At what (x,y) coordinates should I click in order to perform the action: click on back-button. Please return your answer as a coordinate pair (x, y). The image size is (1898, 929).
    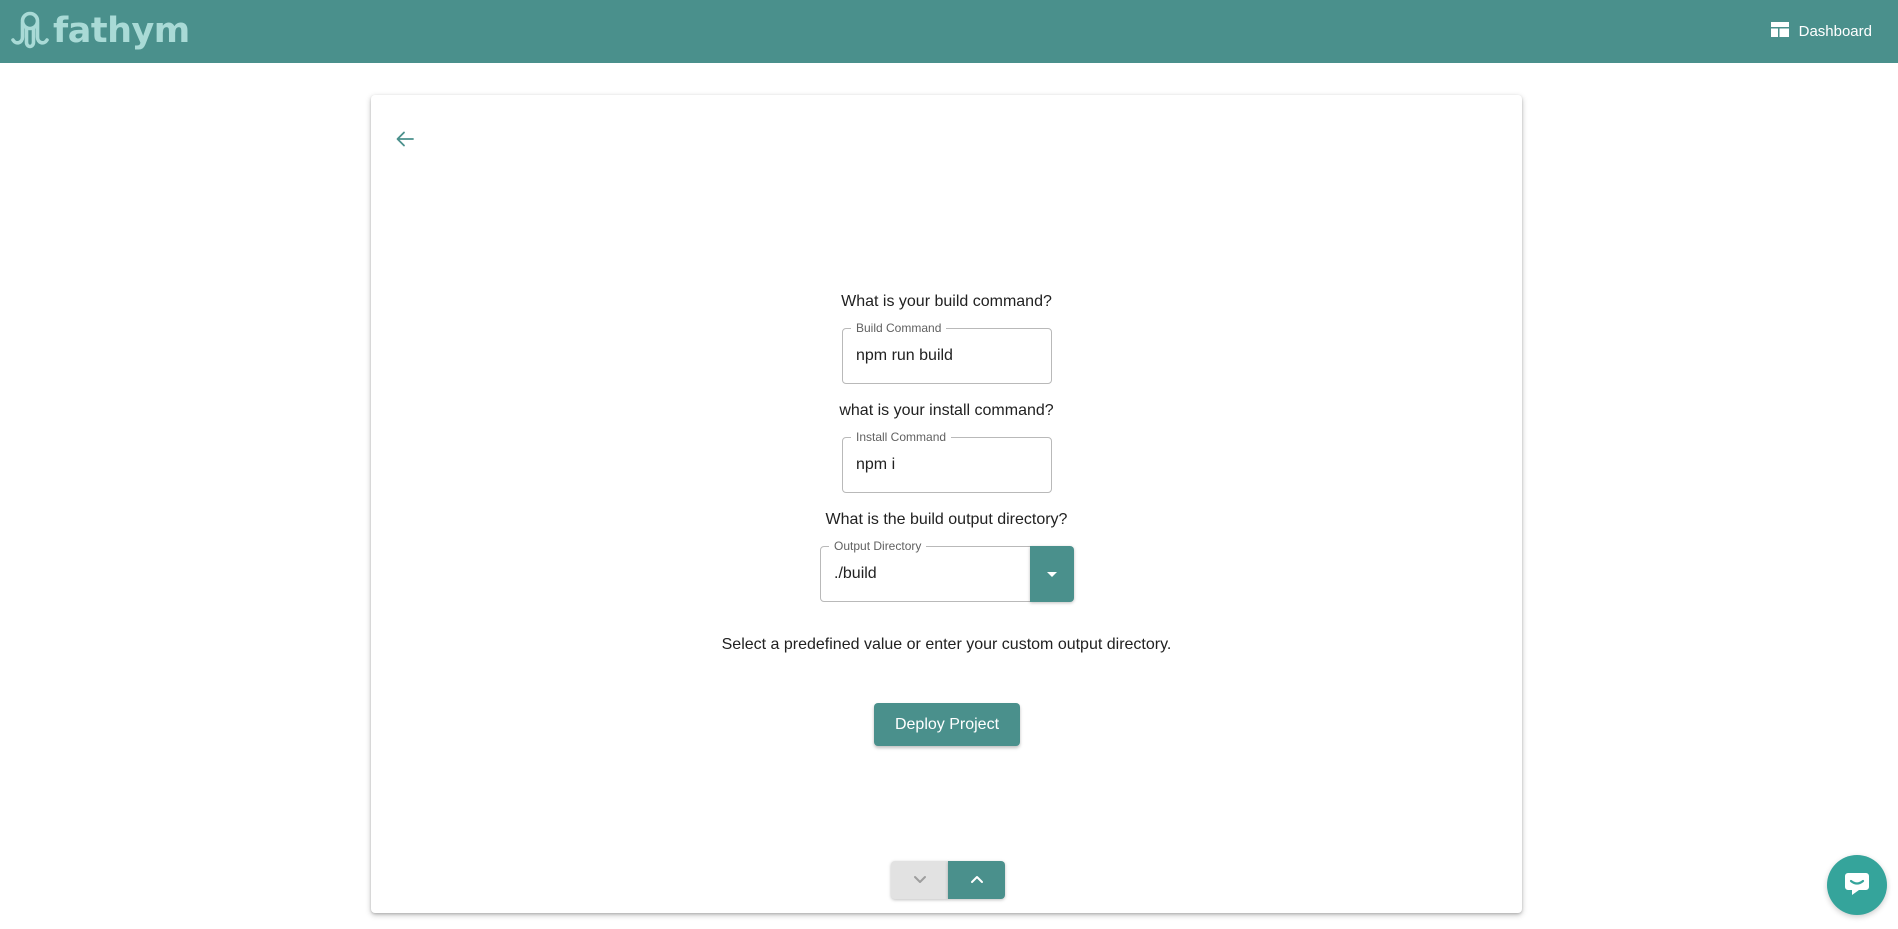
    Looking at the image, I should click on (405, 141).